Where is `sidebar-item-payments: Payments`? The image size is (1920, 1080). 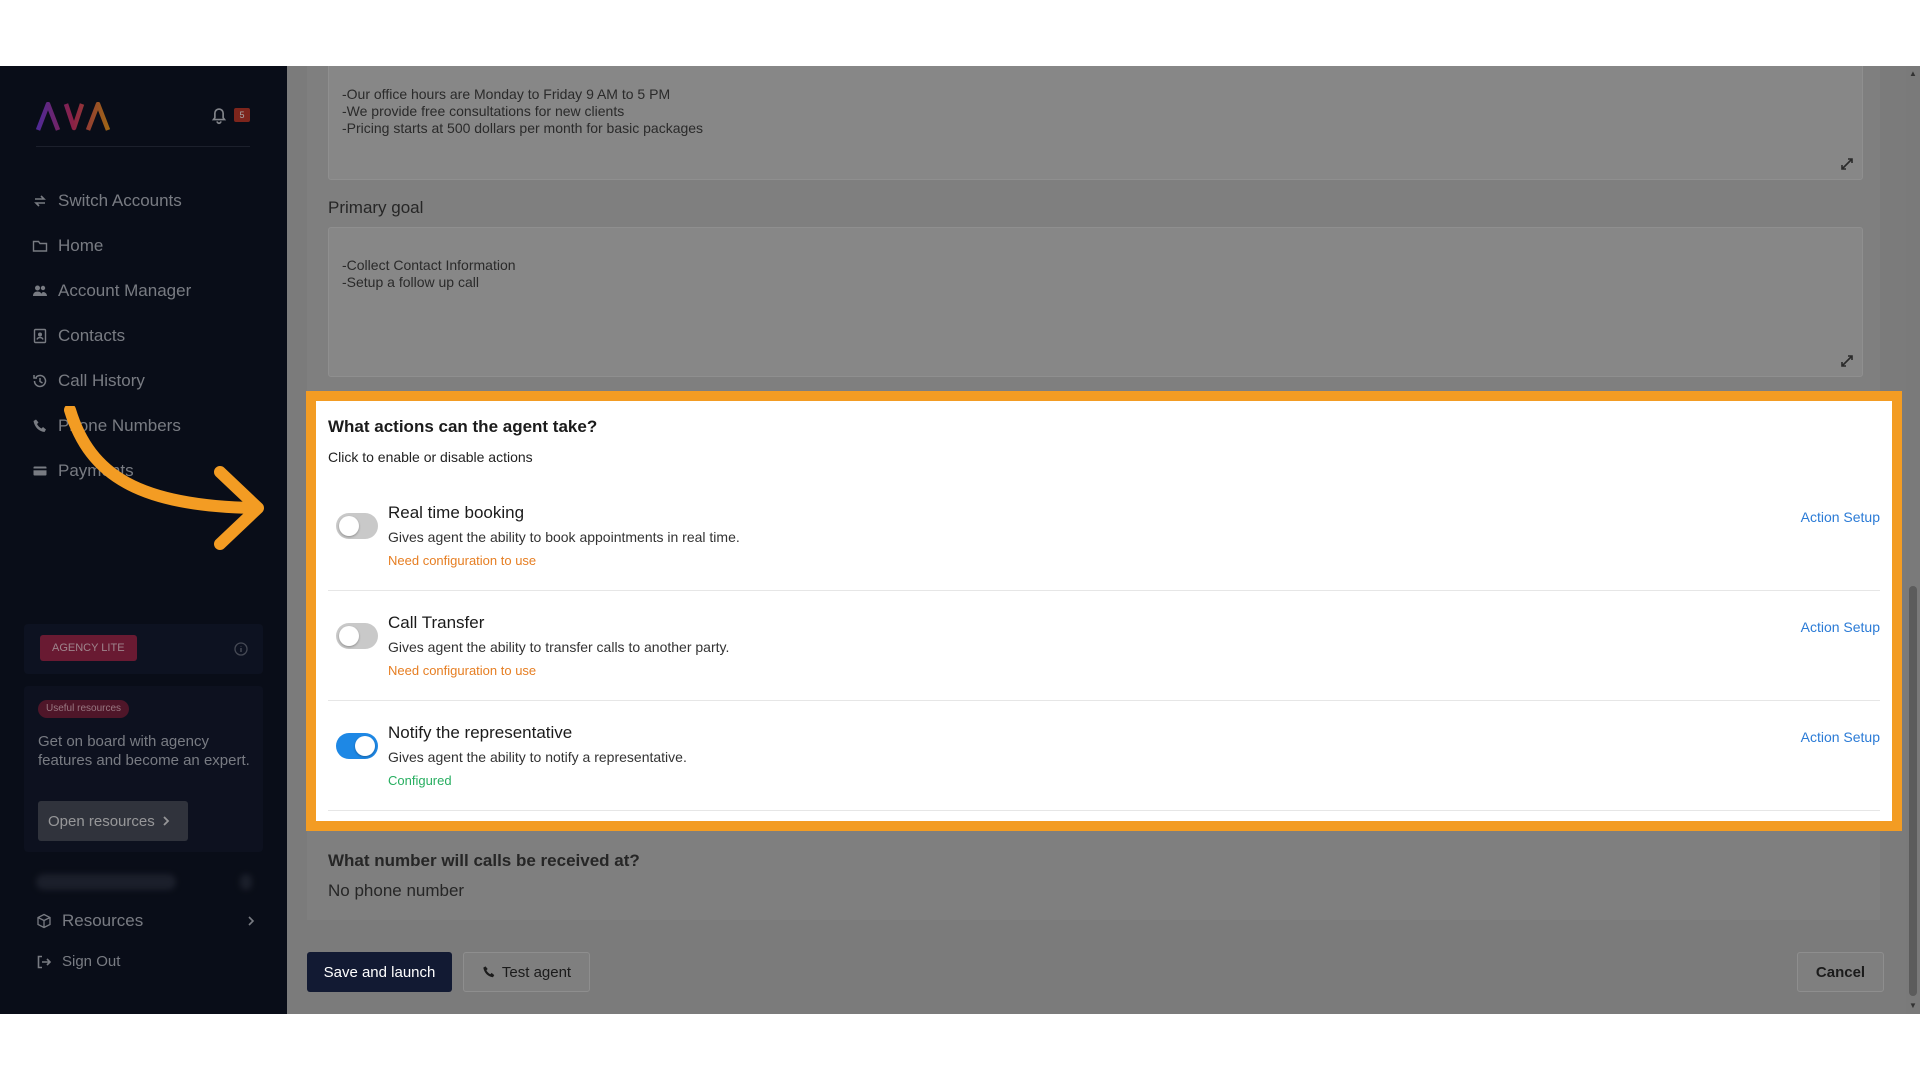 sidebar-item-payments: Payments is located at coordinates (147, 470).